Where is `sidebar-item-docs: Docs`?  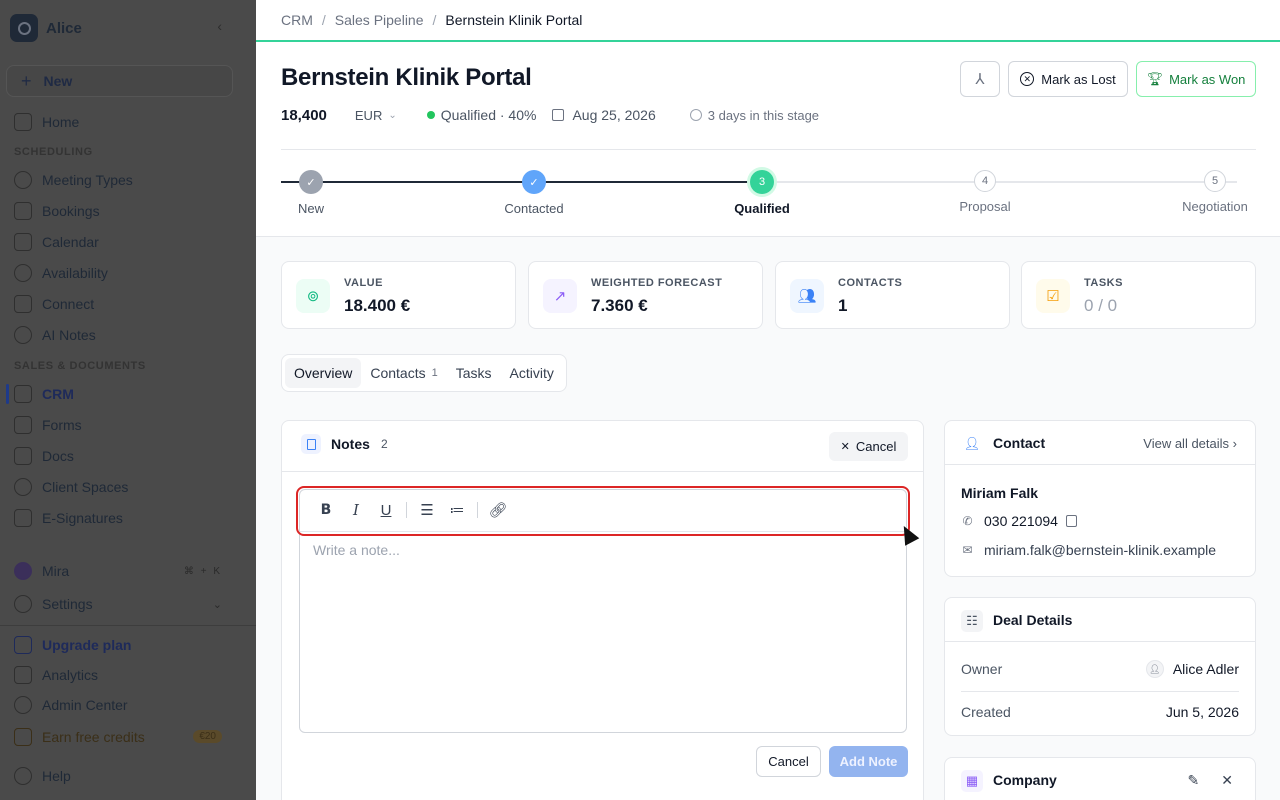
sidebar-item-docs: Docs is located at coordinates (44, 456).